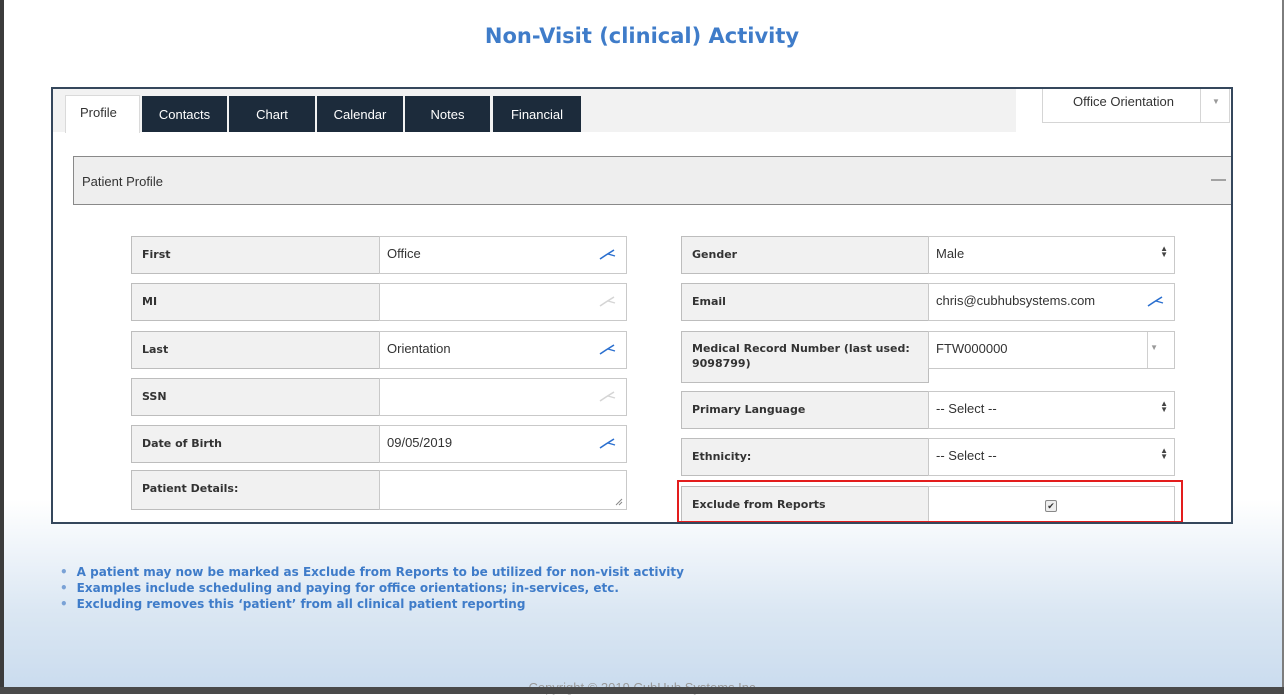  I want to click on email-label: Email, so click(805, 302).